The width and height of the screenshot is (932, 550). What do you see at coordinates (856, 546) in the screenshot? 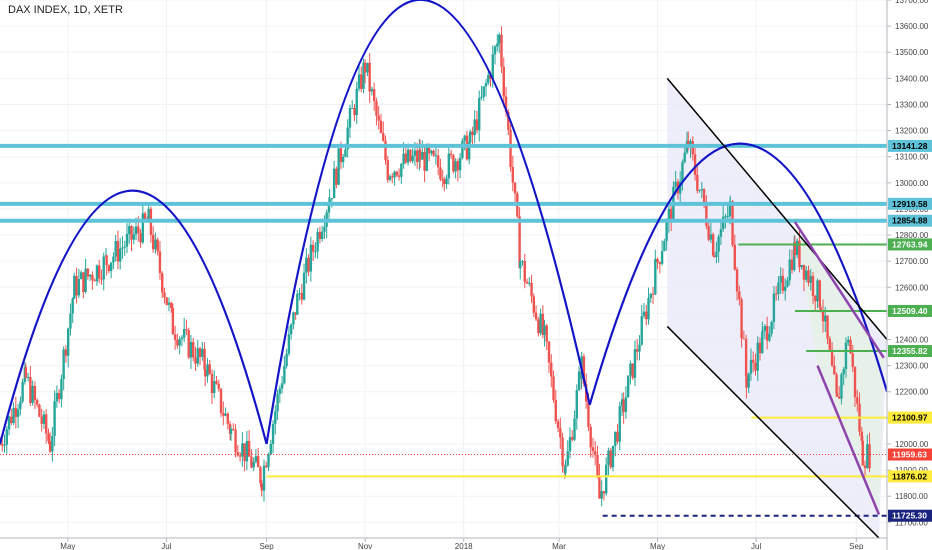
I see `x-tick-label: Sep` at bounding box center [856, 546].